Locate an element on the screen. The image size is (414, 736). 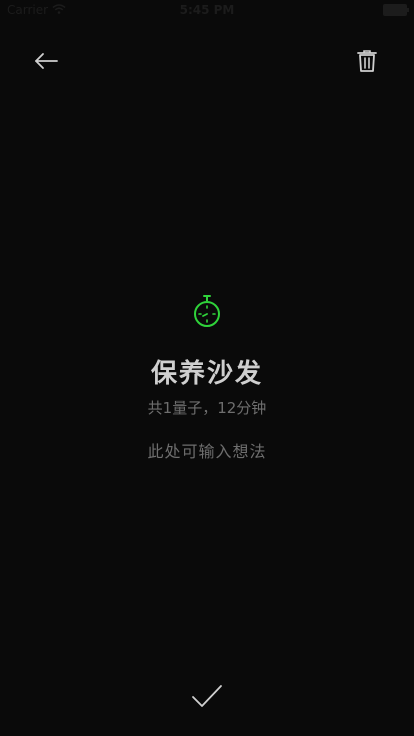
stopwatch-icon is located at coordinates (207, 312).